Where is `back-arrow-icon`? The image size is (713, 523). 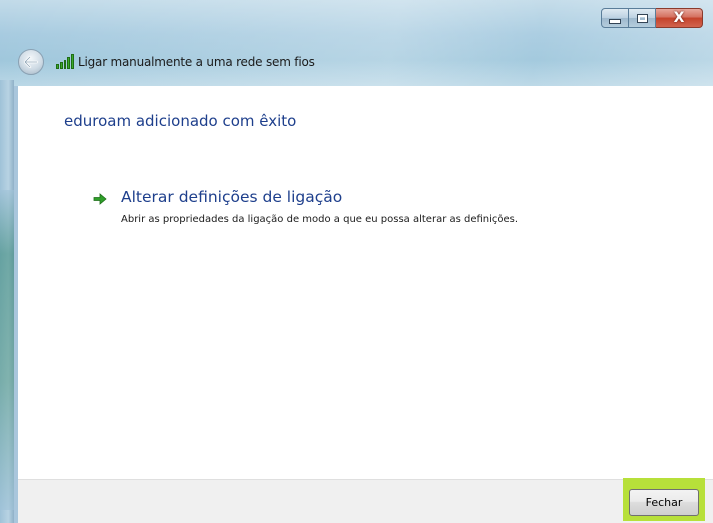
back-arrow-icon is located at coordinates (31, 62).